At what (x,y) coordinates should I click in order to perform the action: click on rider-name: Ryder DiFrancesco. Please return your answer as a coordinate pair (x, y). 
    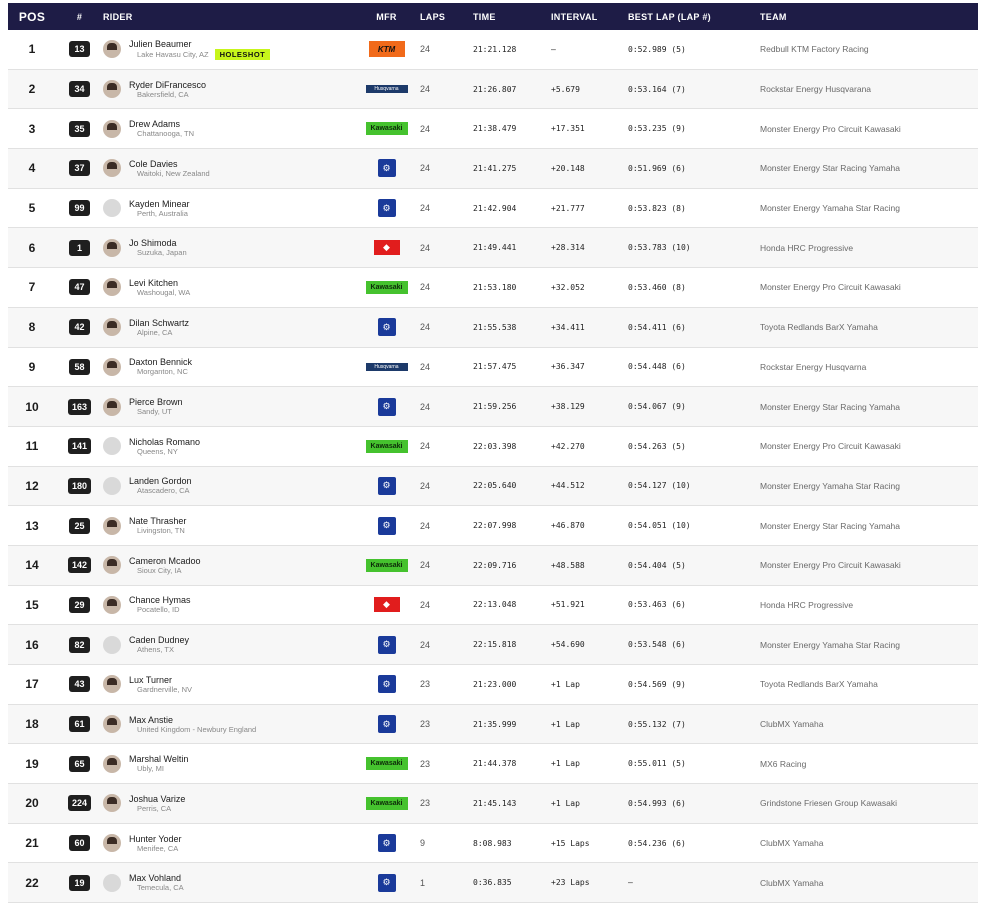
    Looking at the image, I should click on (167, 85).